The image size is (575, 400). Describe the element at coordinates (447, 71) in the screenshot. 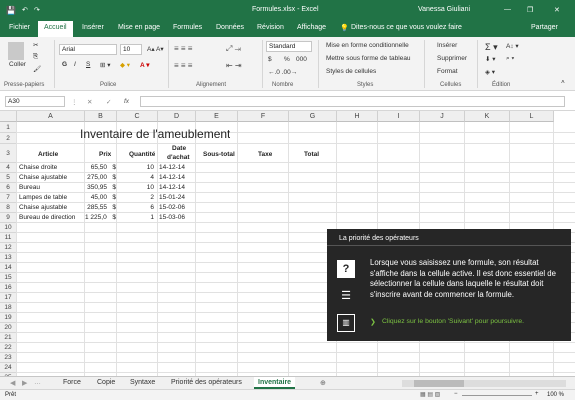

I see `format-cells-button: Format` at that location.